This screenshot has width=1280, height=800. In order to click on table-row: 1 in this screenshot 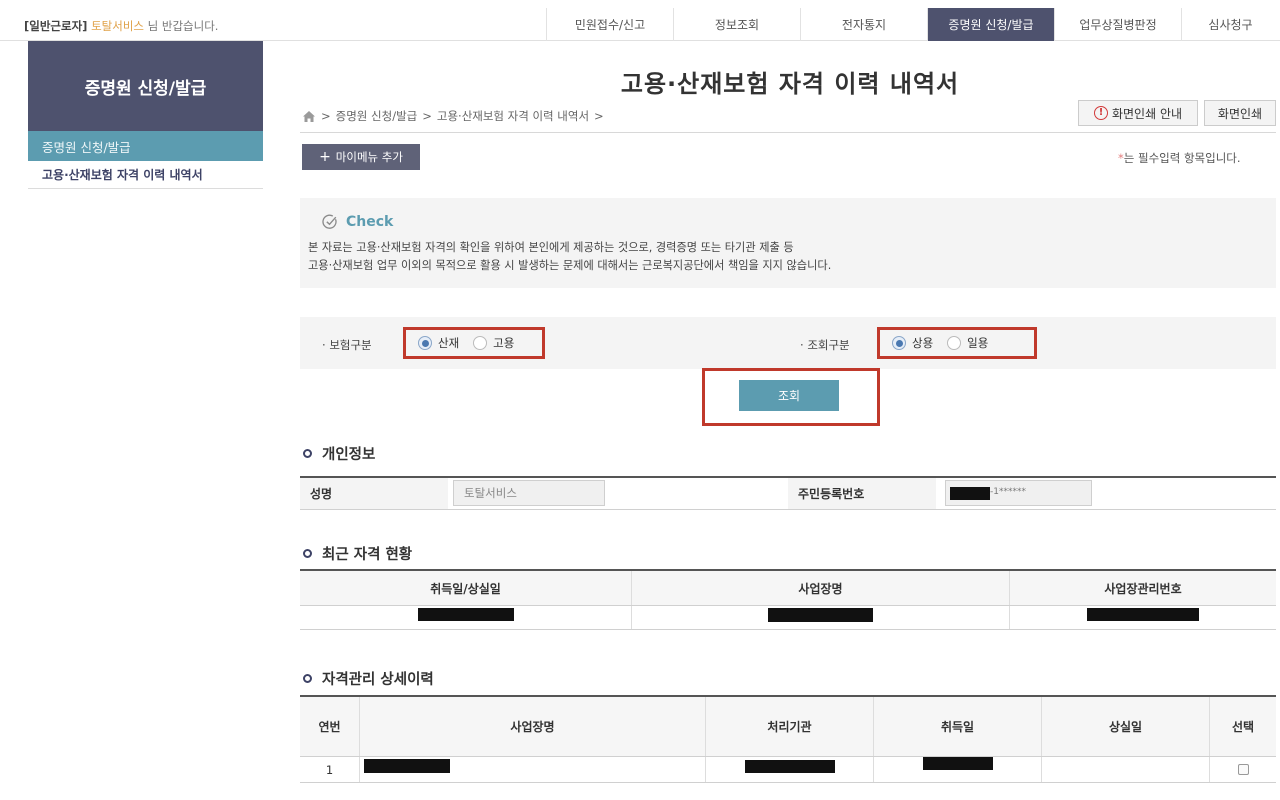, I will do `click(788, 770)`.